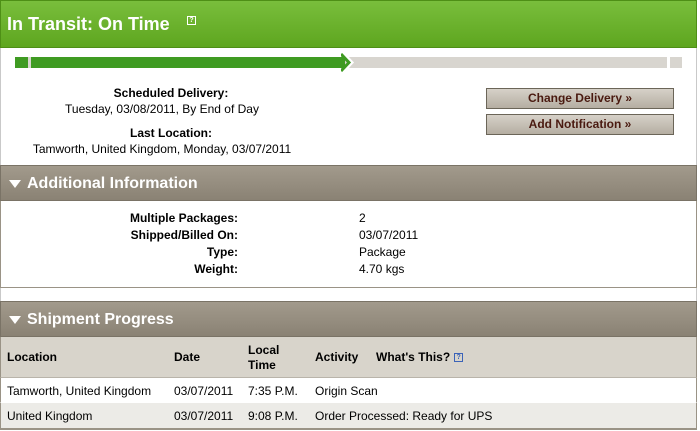  I want to click on column-local-time-line1: Local, so click(264, 350).